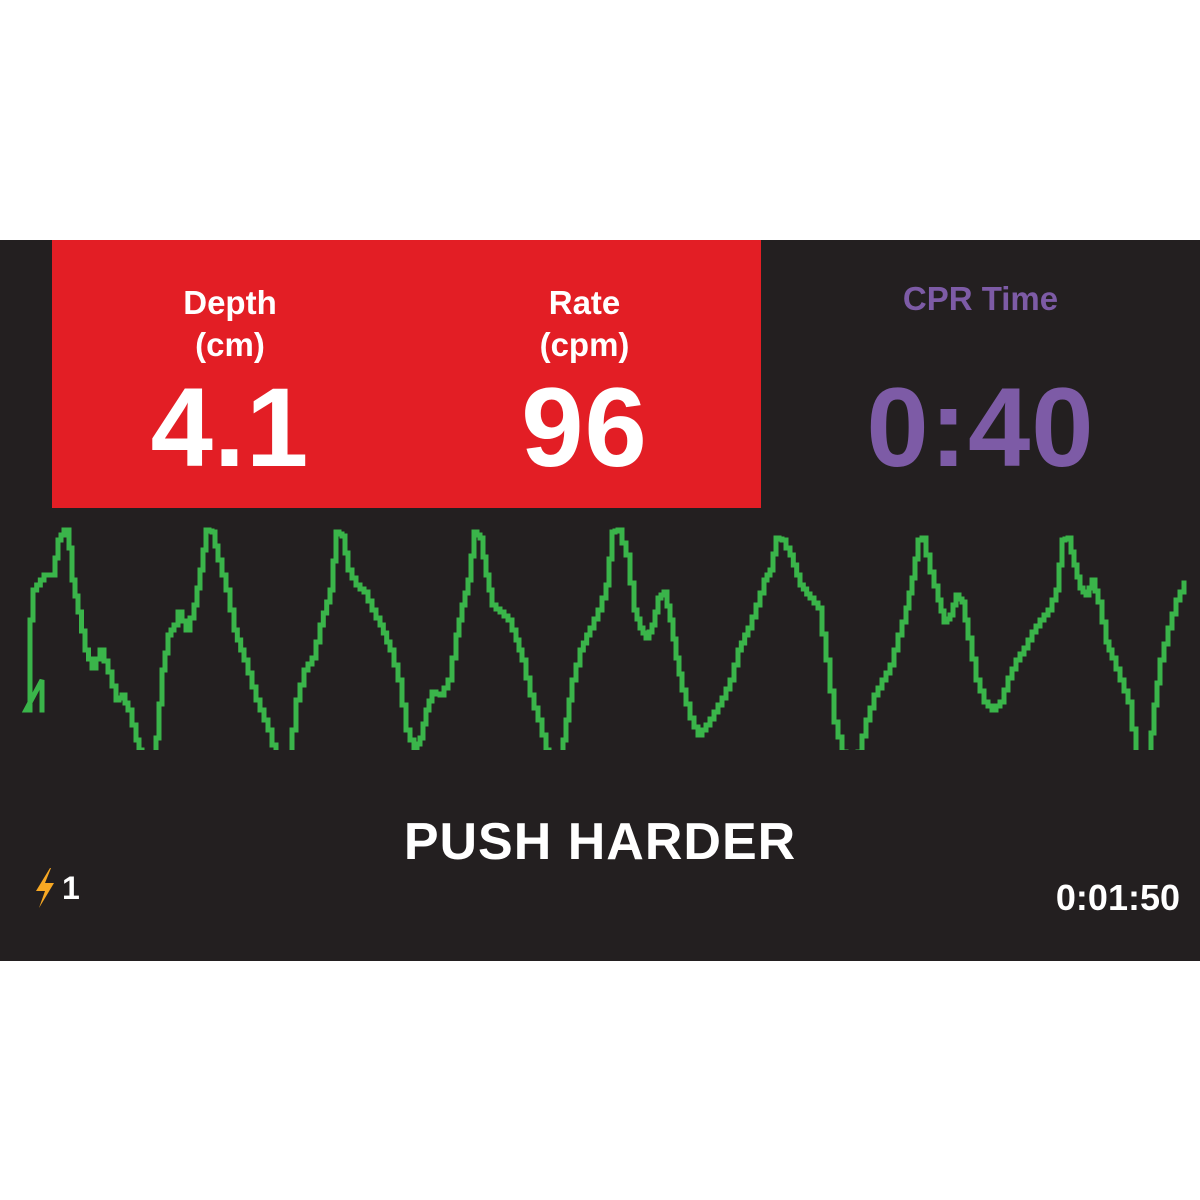 The image size is (1200, 1200). I want to click on depth-label-name: Depth, so click(230, 302).